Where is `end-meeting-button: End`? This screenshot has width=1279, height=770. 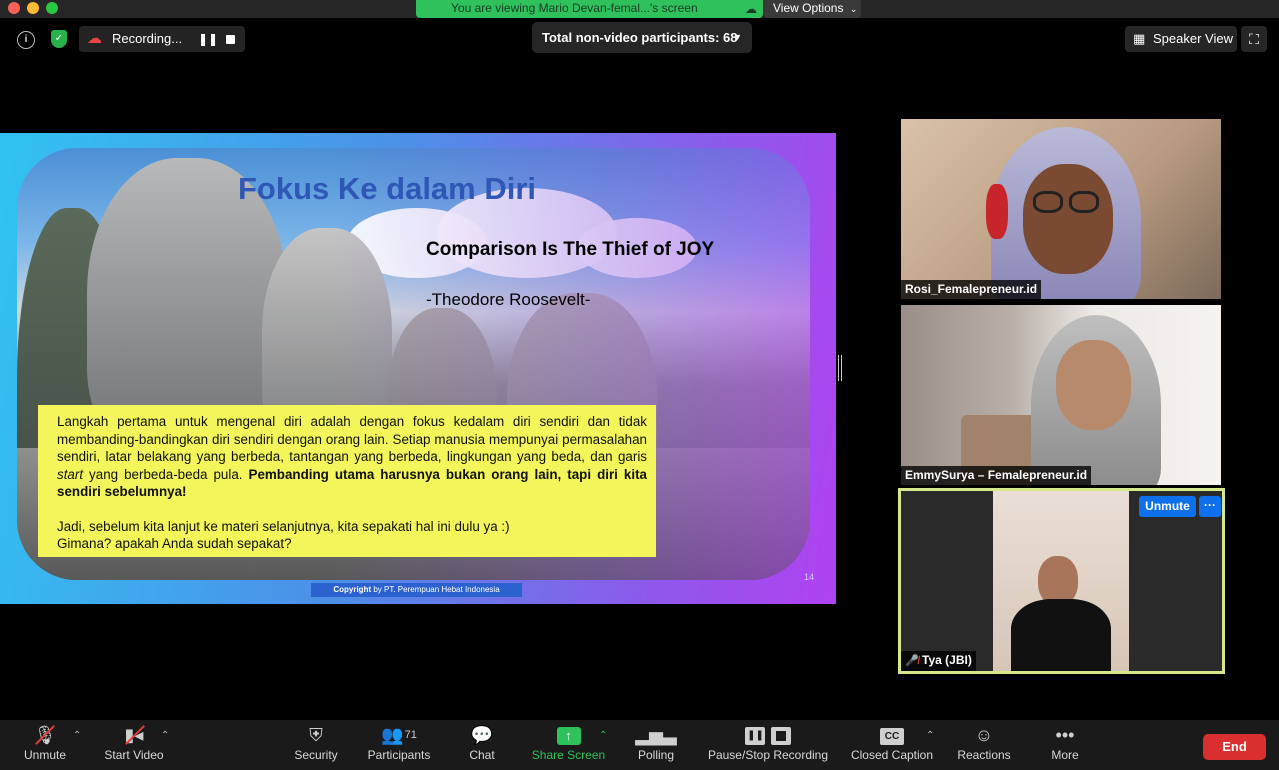
end-meeting-button: End is located at coordinates (1234, 747).